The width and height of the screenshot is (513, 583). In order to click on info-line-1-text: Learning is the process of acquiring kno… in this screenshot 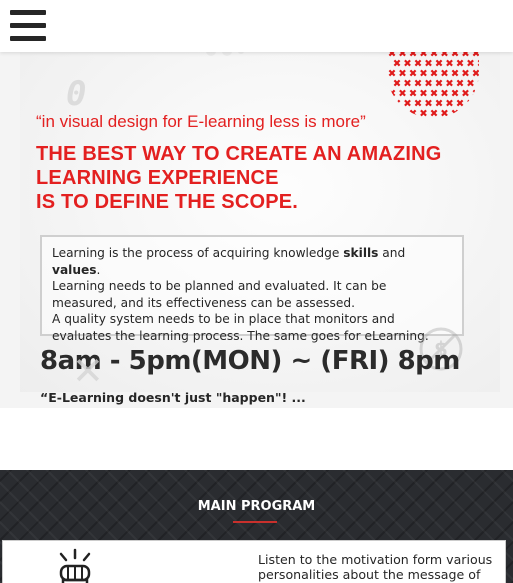, I will do `click(198, 253)`.